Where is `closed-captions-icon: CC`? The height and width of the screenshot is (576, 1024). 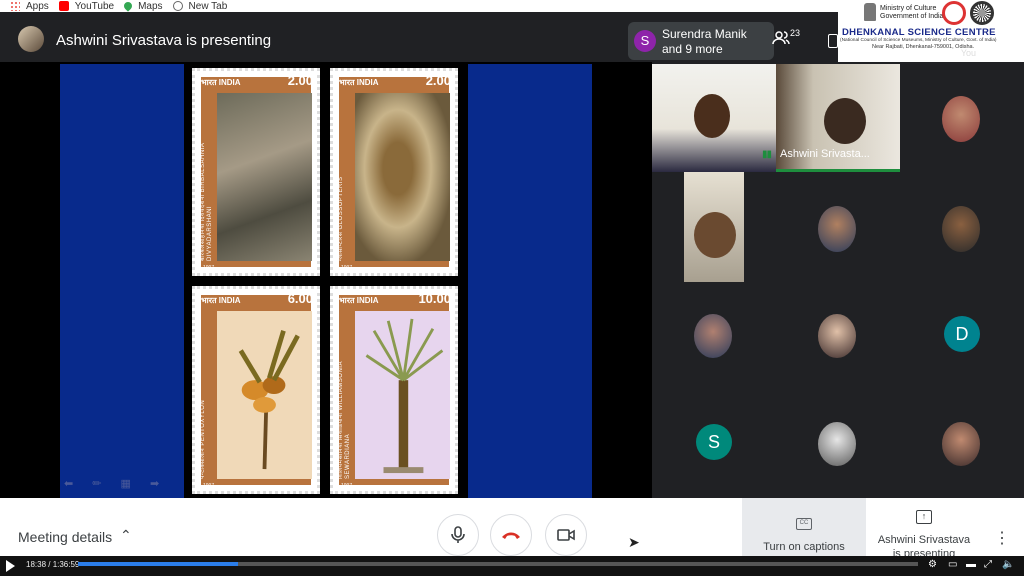
closed-captions-icon: CC is located at coordinates (804, 524).